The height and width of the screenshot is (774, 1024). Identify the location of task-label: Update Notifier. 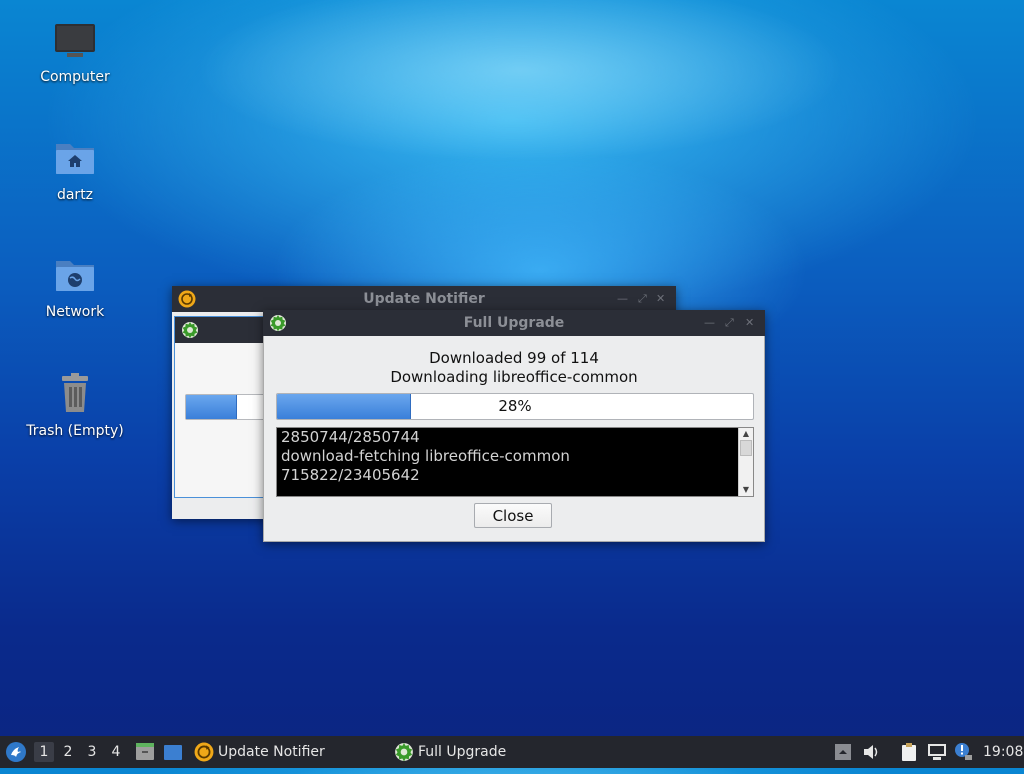
(271, 752).